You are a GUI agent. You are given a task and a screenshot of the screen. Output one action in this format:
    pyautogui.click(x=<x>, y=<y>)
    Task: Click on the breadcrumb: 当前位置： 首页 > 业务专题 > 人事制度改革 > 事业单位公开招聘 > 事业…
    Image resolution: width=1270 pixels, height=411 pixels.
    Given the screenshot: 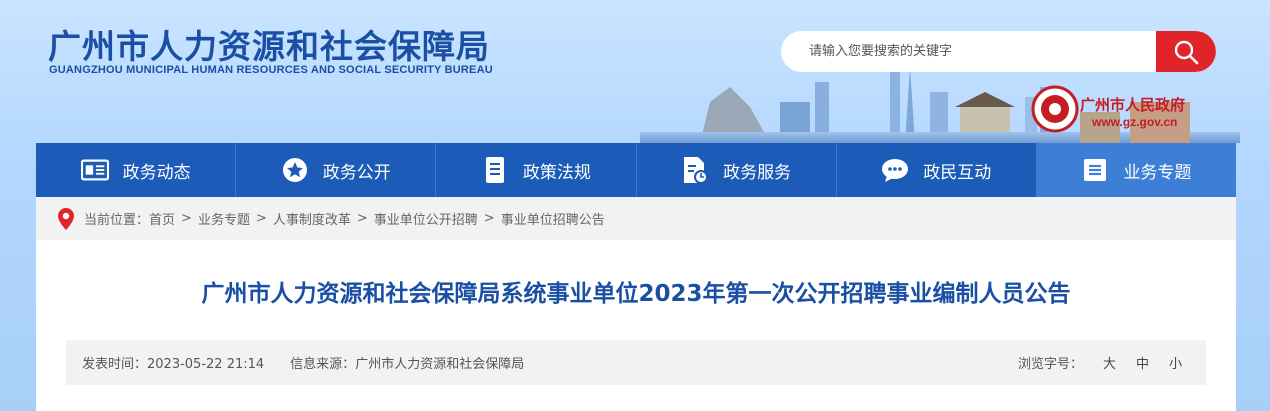 What is the action you would take?
    pyautogui.click(x=636, y=218)
    